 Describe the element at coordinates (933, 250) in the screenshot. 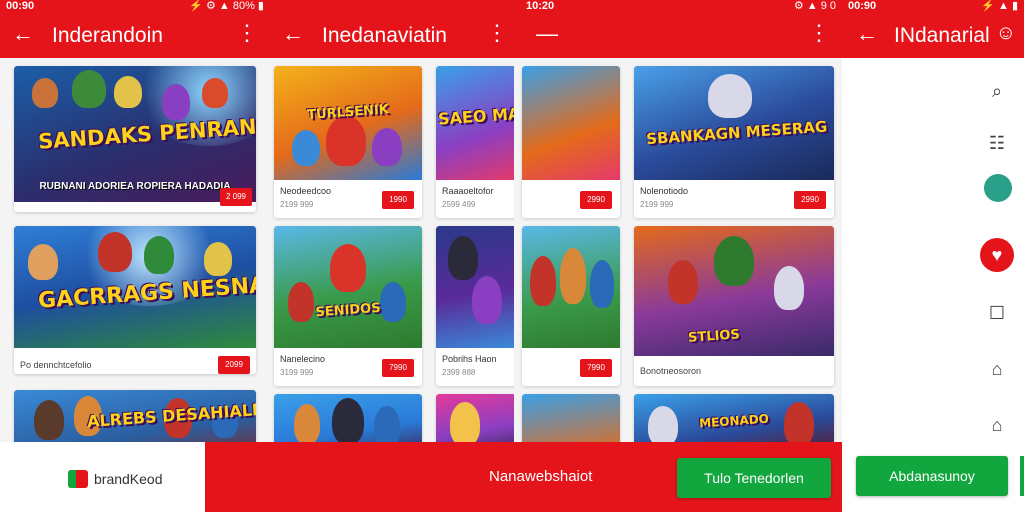

I see `side-rail: ⌕ ☷ ♥ ☐ ⌂ ⌂` at that location.